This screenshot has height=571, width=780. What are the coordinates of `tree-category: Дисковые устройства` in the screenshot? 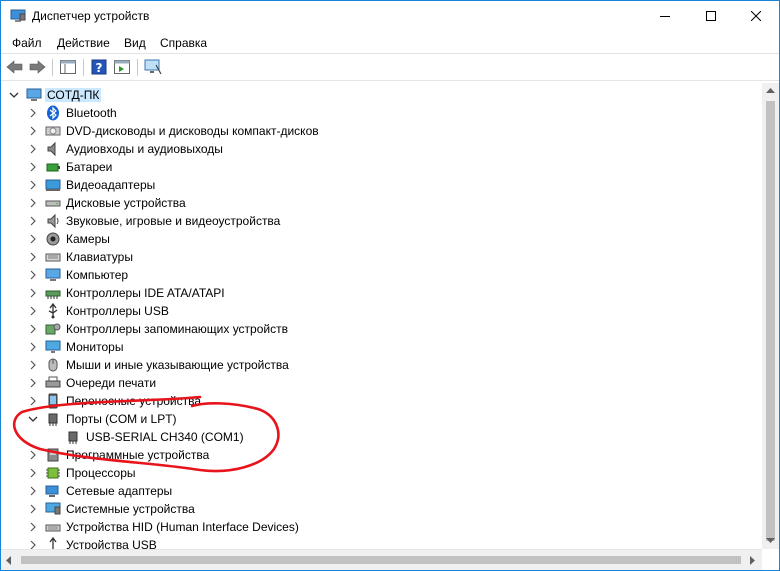 It's located at (381, 203).